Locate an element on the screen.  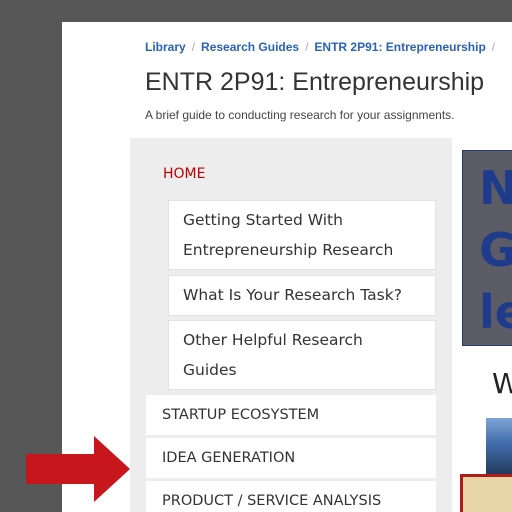
banner-line: G is located at coordinates (495, 250).